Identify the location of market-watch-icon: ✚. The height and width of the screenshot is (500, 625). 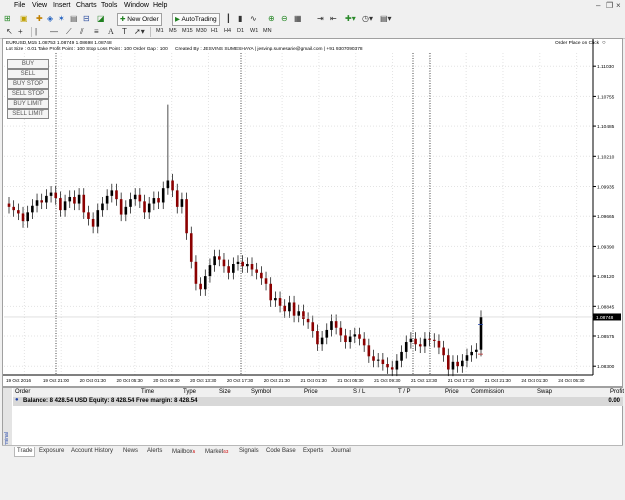
(39, 19).